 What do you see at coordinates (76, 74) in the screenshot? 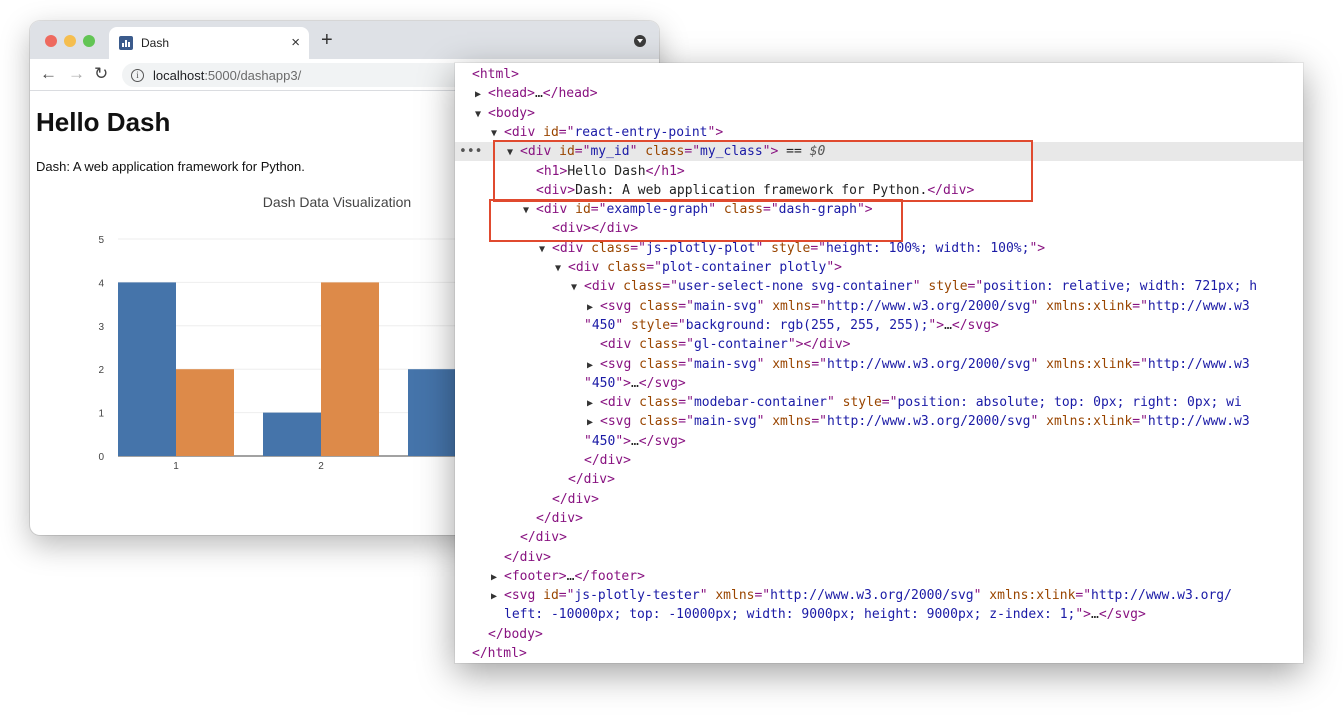
I see `forward-button: →` at bounding box center [76, 74].